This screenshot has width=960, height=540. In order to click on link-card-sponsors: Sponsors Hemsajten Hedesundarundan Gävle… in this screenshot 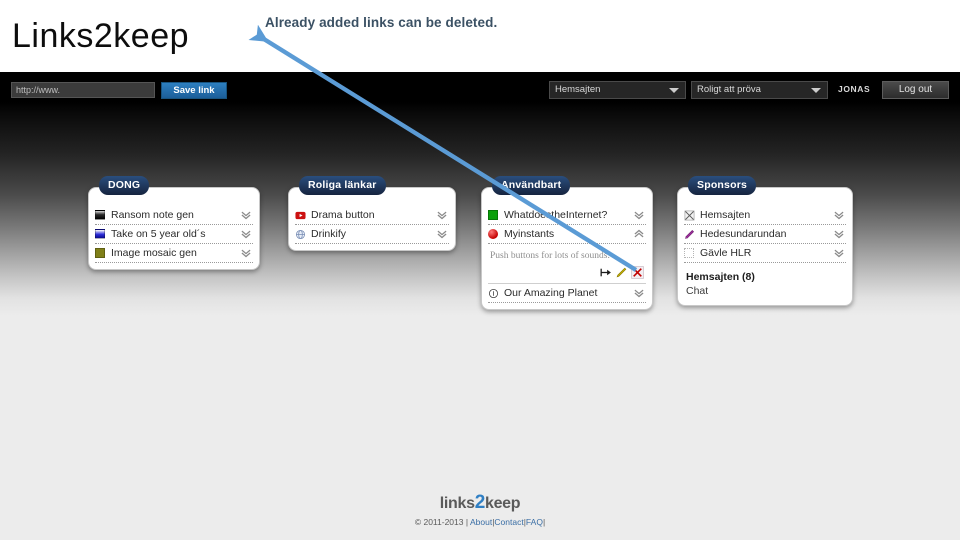, I will do `click(765, 241)`.